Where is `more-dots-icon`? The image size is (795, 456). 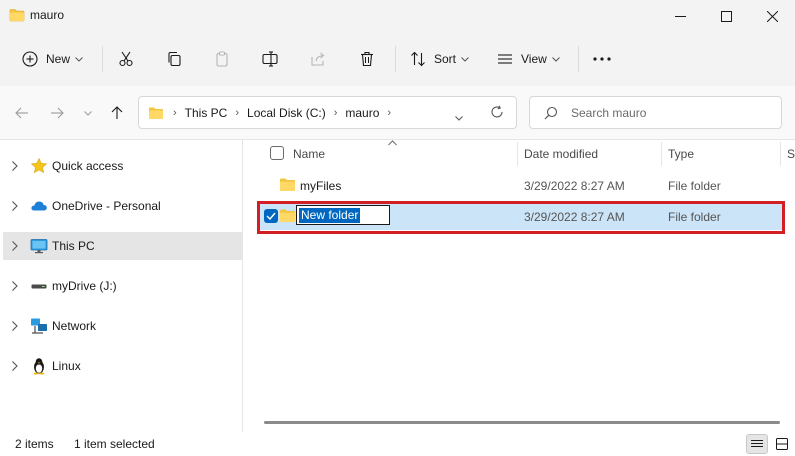 more-dots-icon is located at coordinates (602, 59).